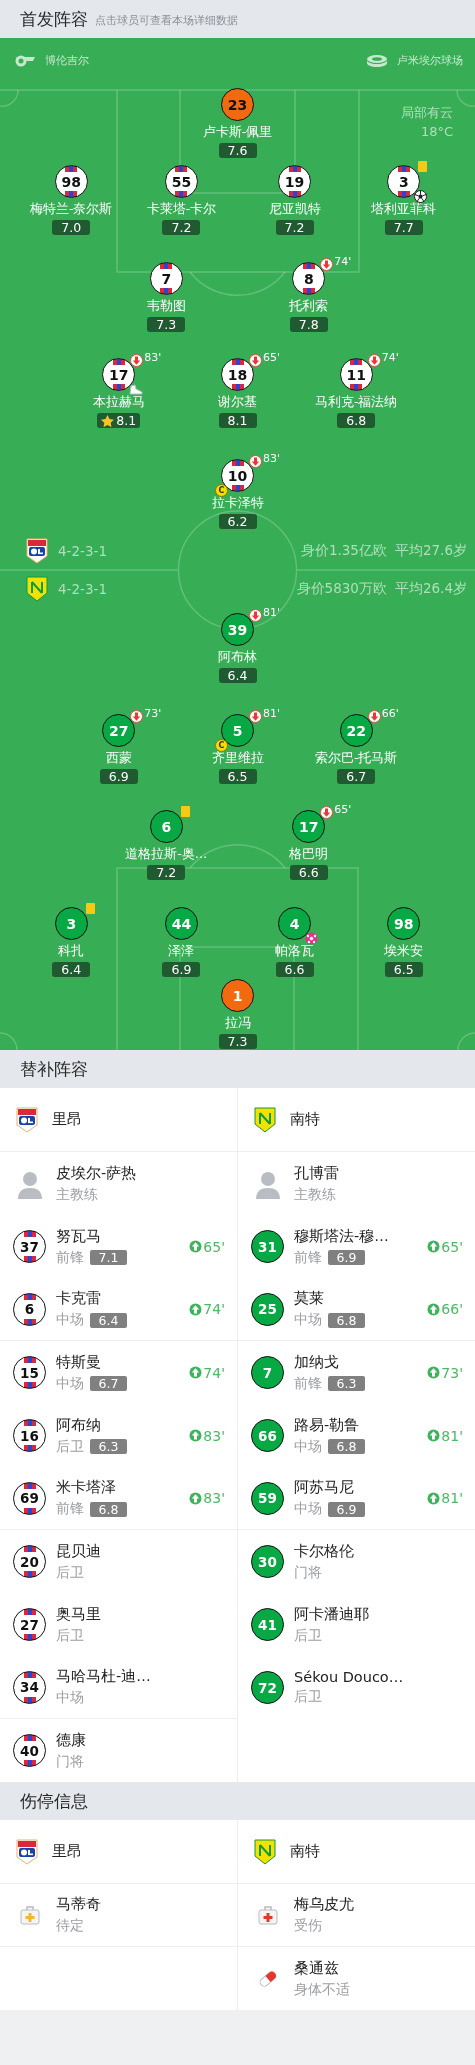  Describe the element at coordinates (309, 306) in the screenshot. I see `player-name: 托利索` at that location.